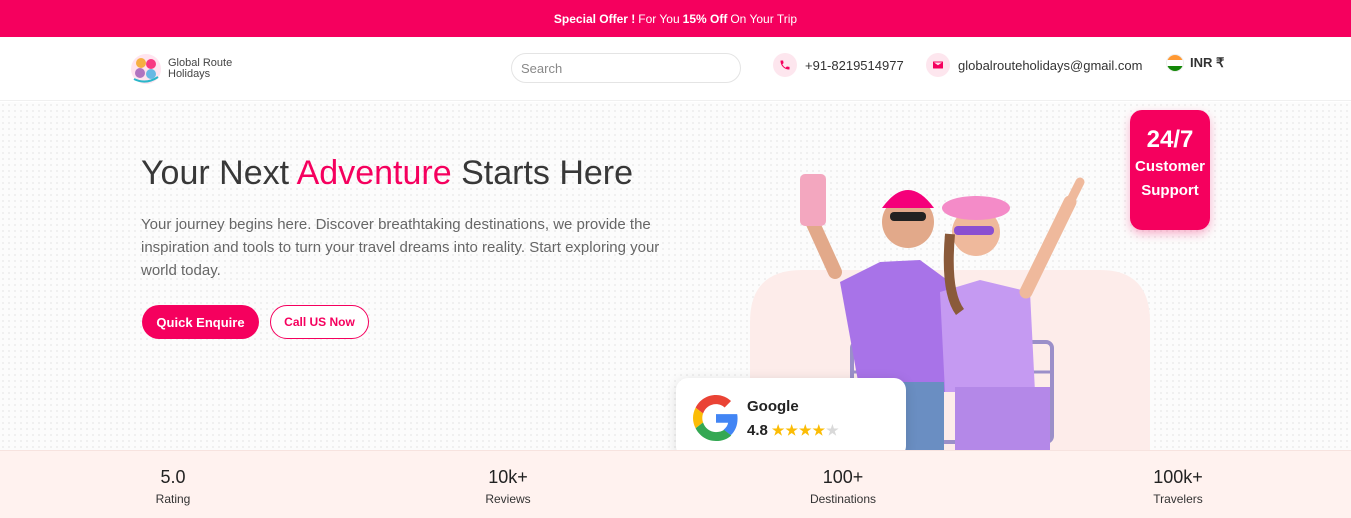 The width and height of the screenshot is (1351, 518). I want to click on stat-rating: 5.0 Rating, so click(173, 486).